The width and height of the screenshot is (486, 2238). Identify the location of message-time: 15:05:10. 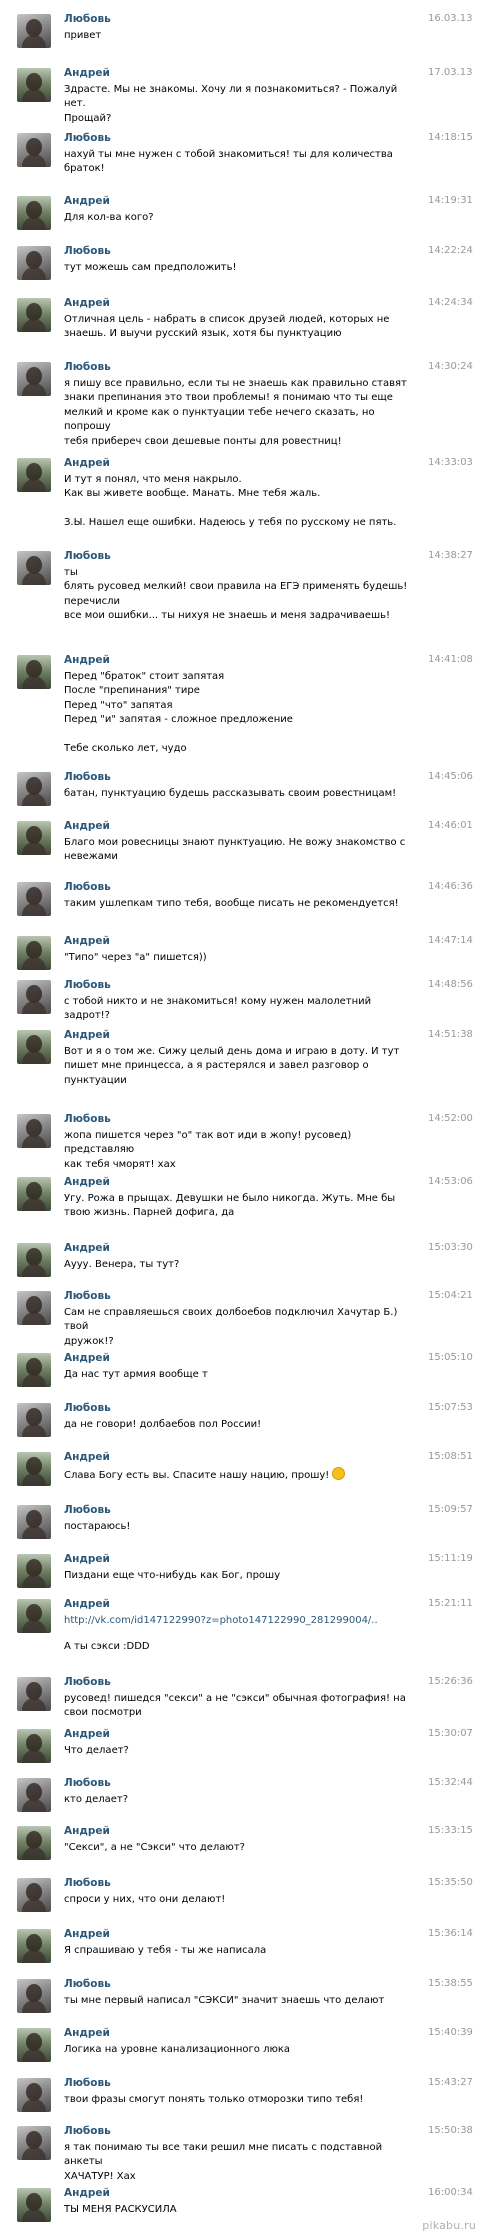
(450, 1358).